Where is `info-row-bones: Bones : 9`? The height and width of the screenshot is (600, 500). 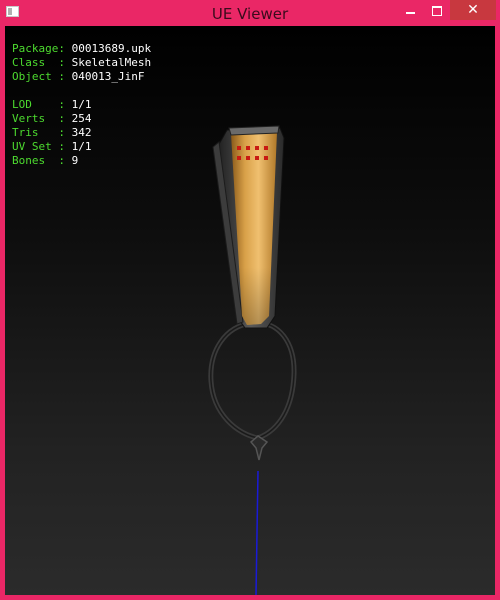
info-row-bones: Bones : 9 is located at coordinates (81, 161).